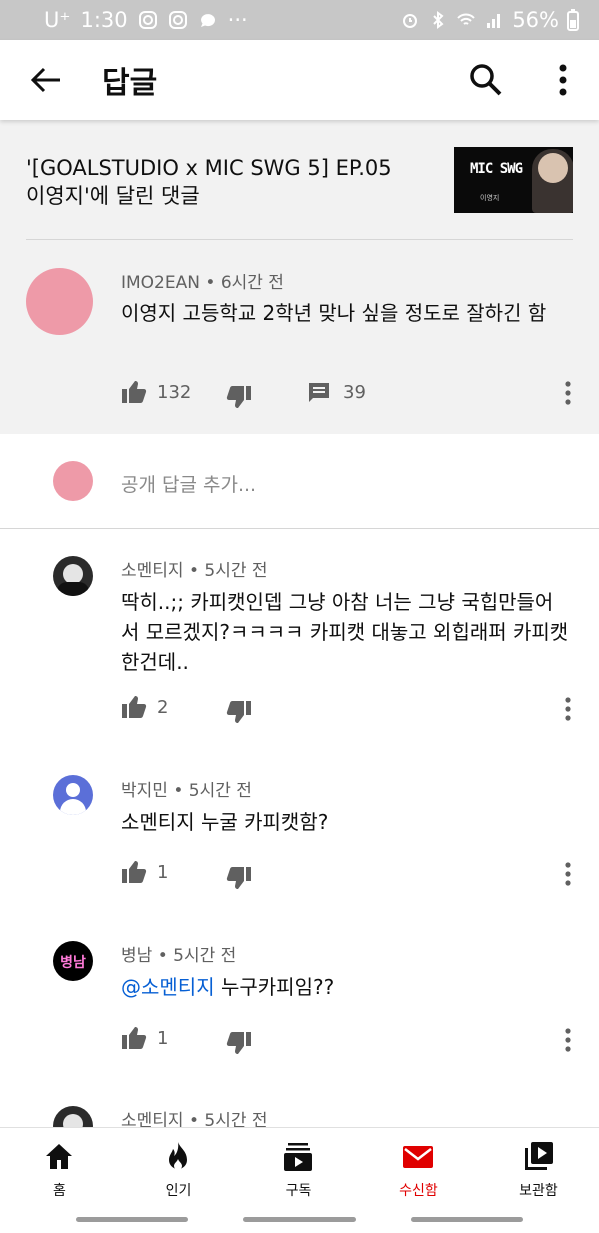 The width and height of the screenshot is (599, 1233). Describe the element at coordinates (152, 571) in the screenshot. I see `comment-author: 소멘티지` at that location.